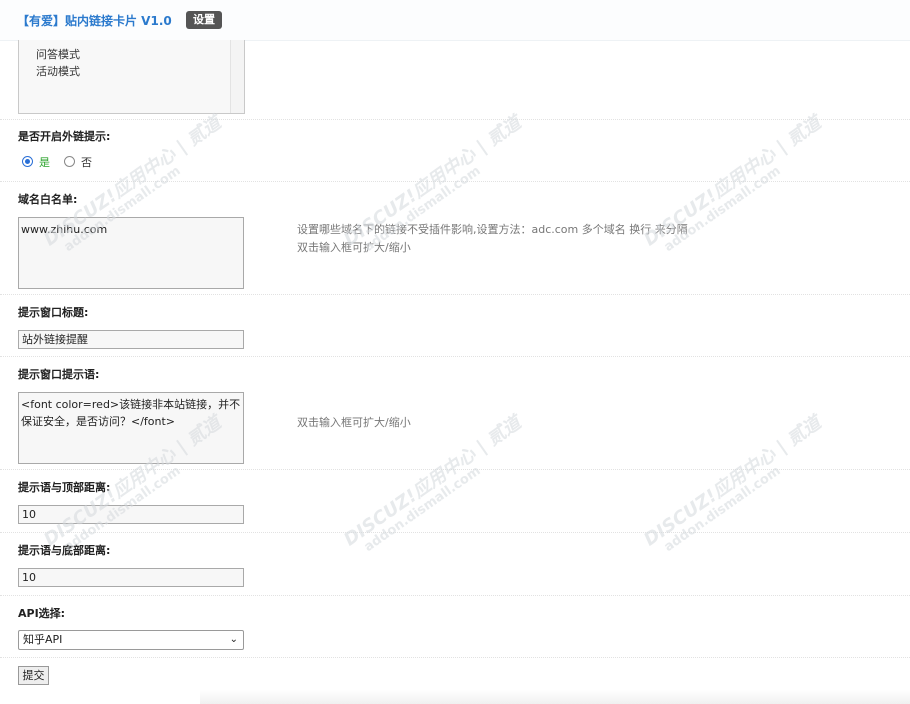 This screenshot has width=910, height=704. I want to click on whitelist-textarea: www.zhihu.com, so click(131, 253).